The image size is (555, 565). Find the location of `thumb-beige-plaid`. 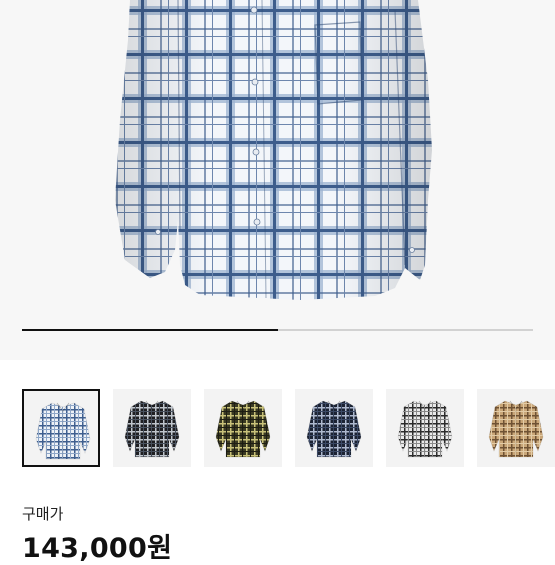

thumb-beige-plaid is located at coordinates (516, 428).